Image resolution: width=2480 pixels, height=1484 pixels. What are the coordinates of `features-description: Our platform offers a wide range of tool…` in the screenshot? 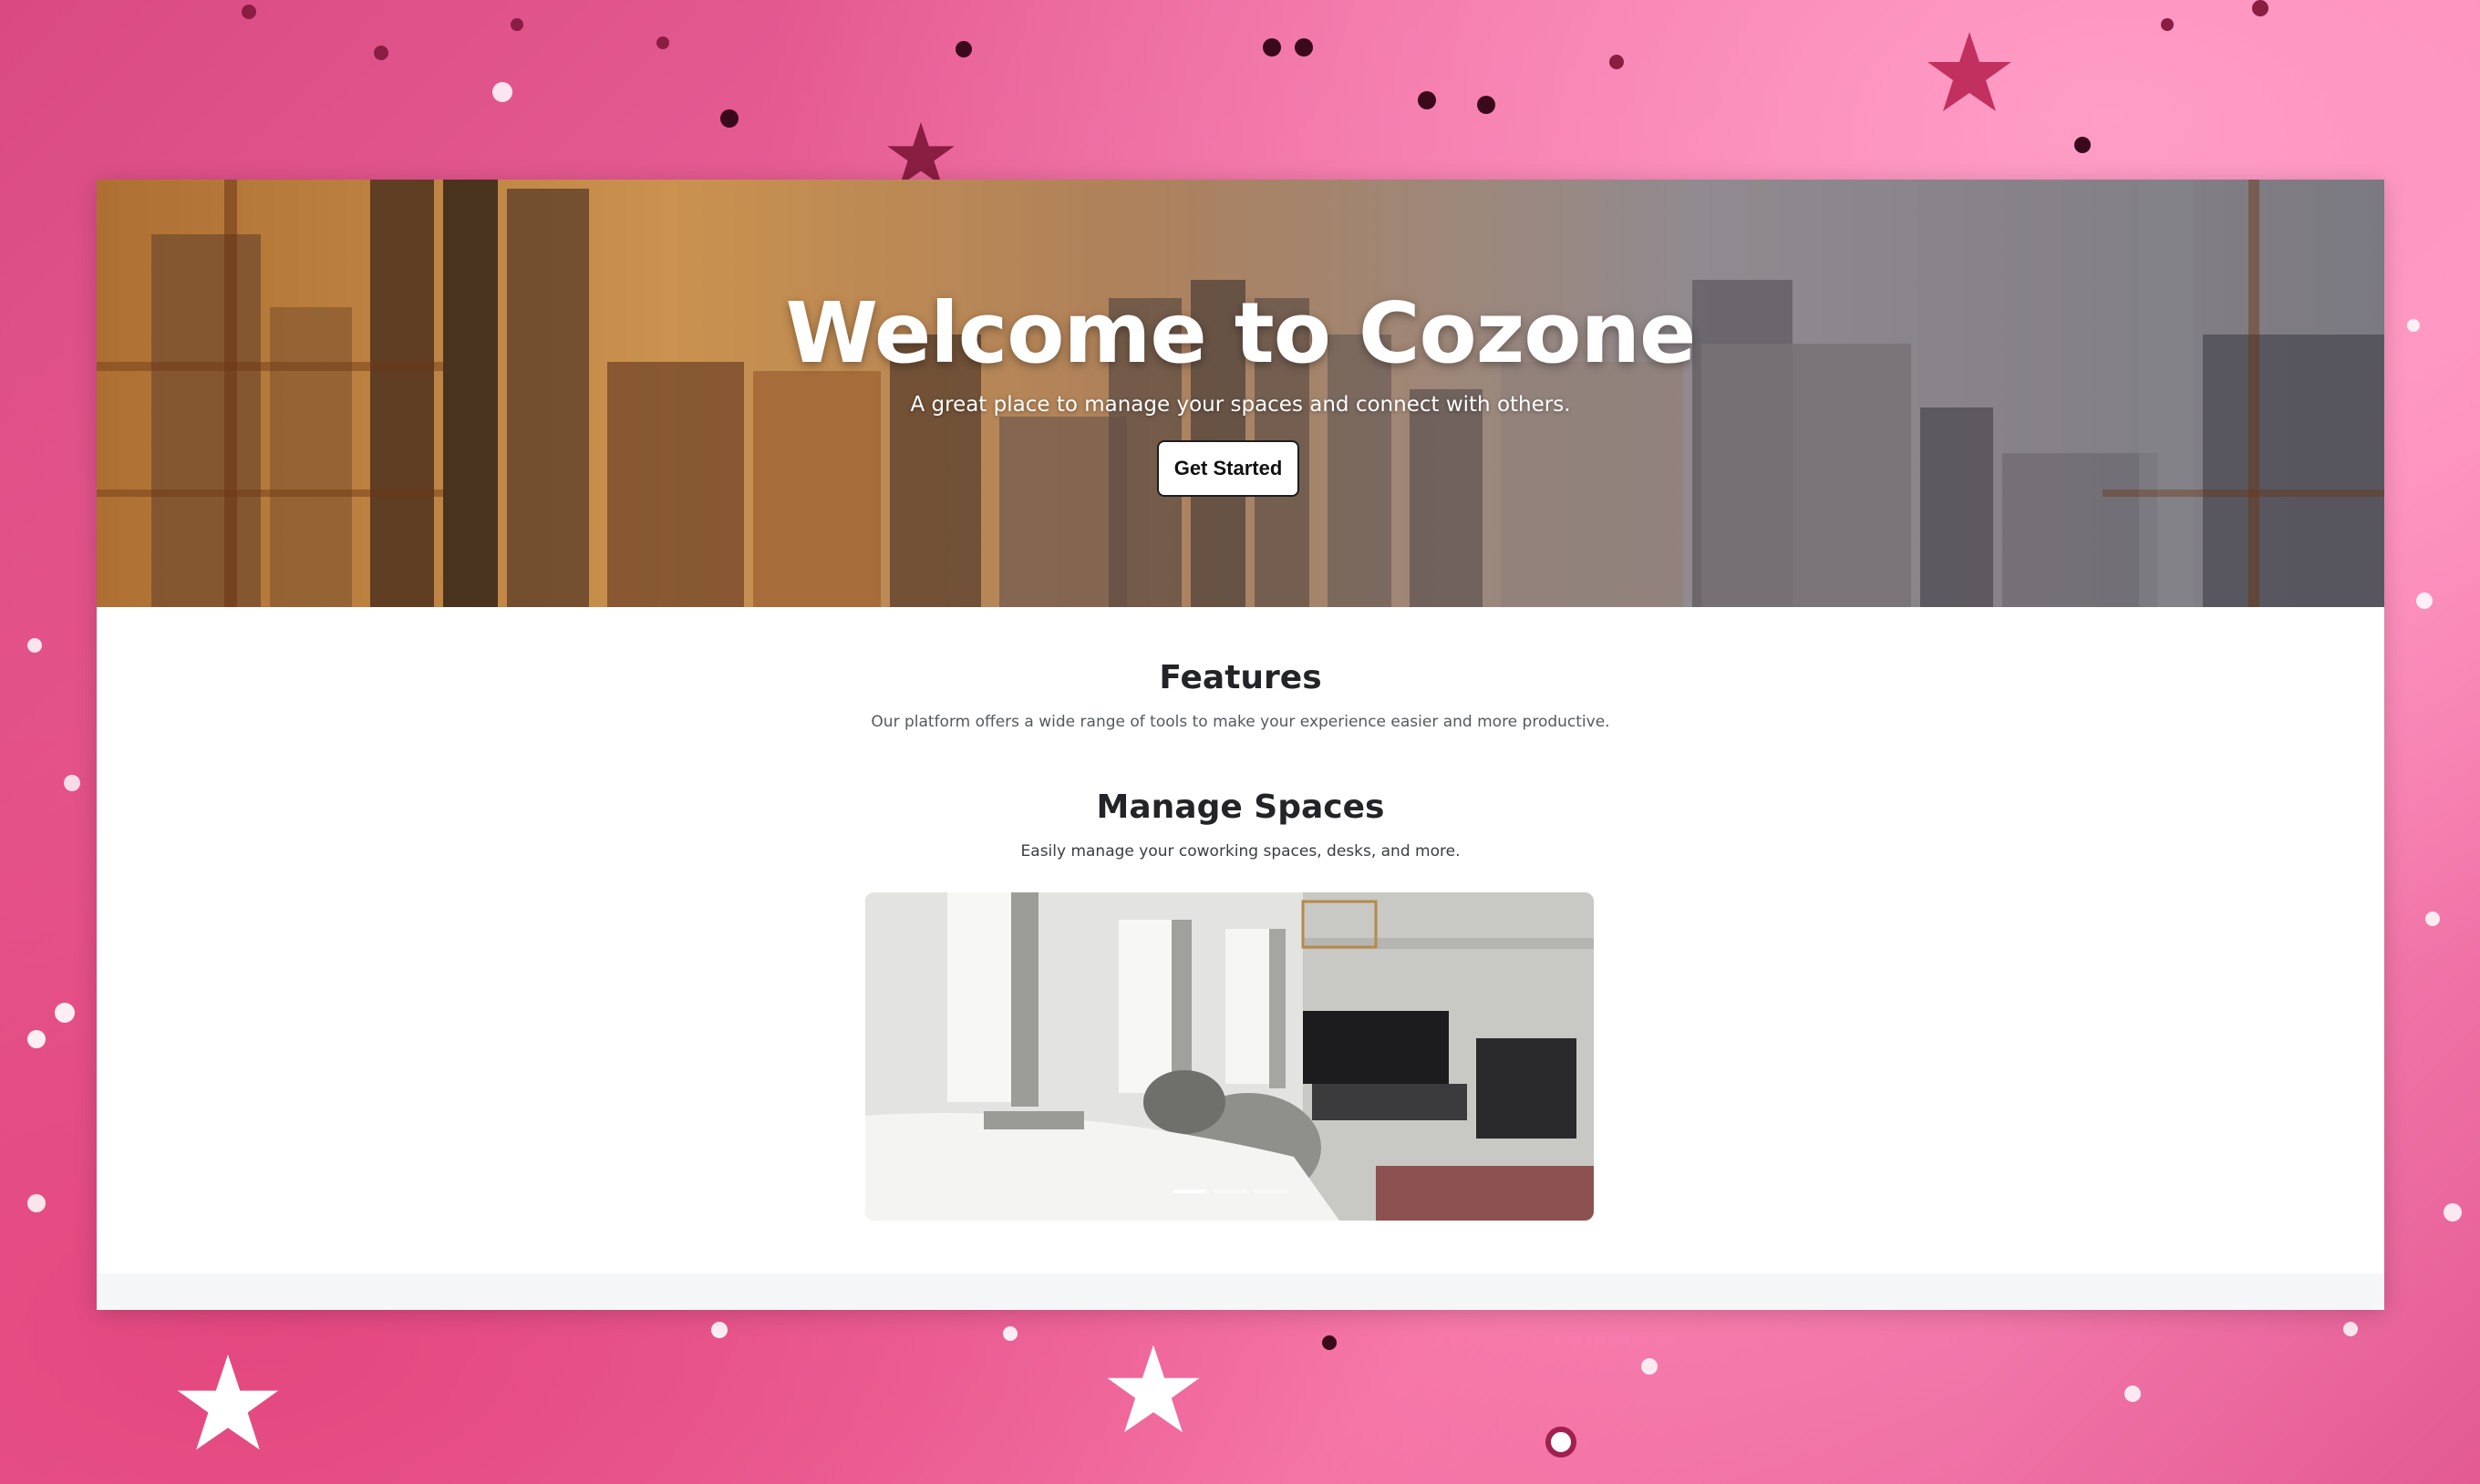 It's located at (1240, 722).